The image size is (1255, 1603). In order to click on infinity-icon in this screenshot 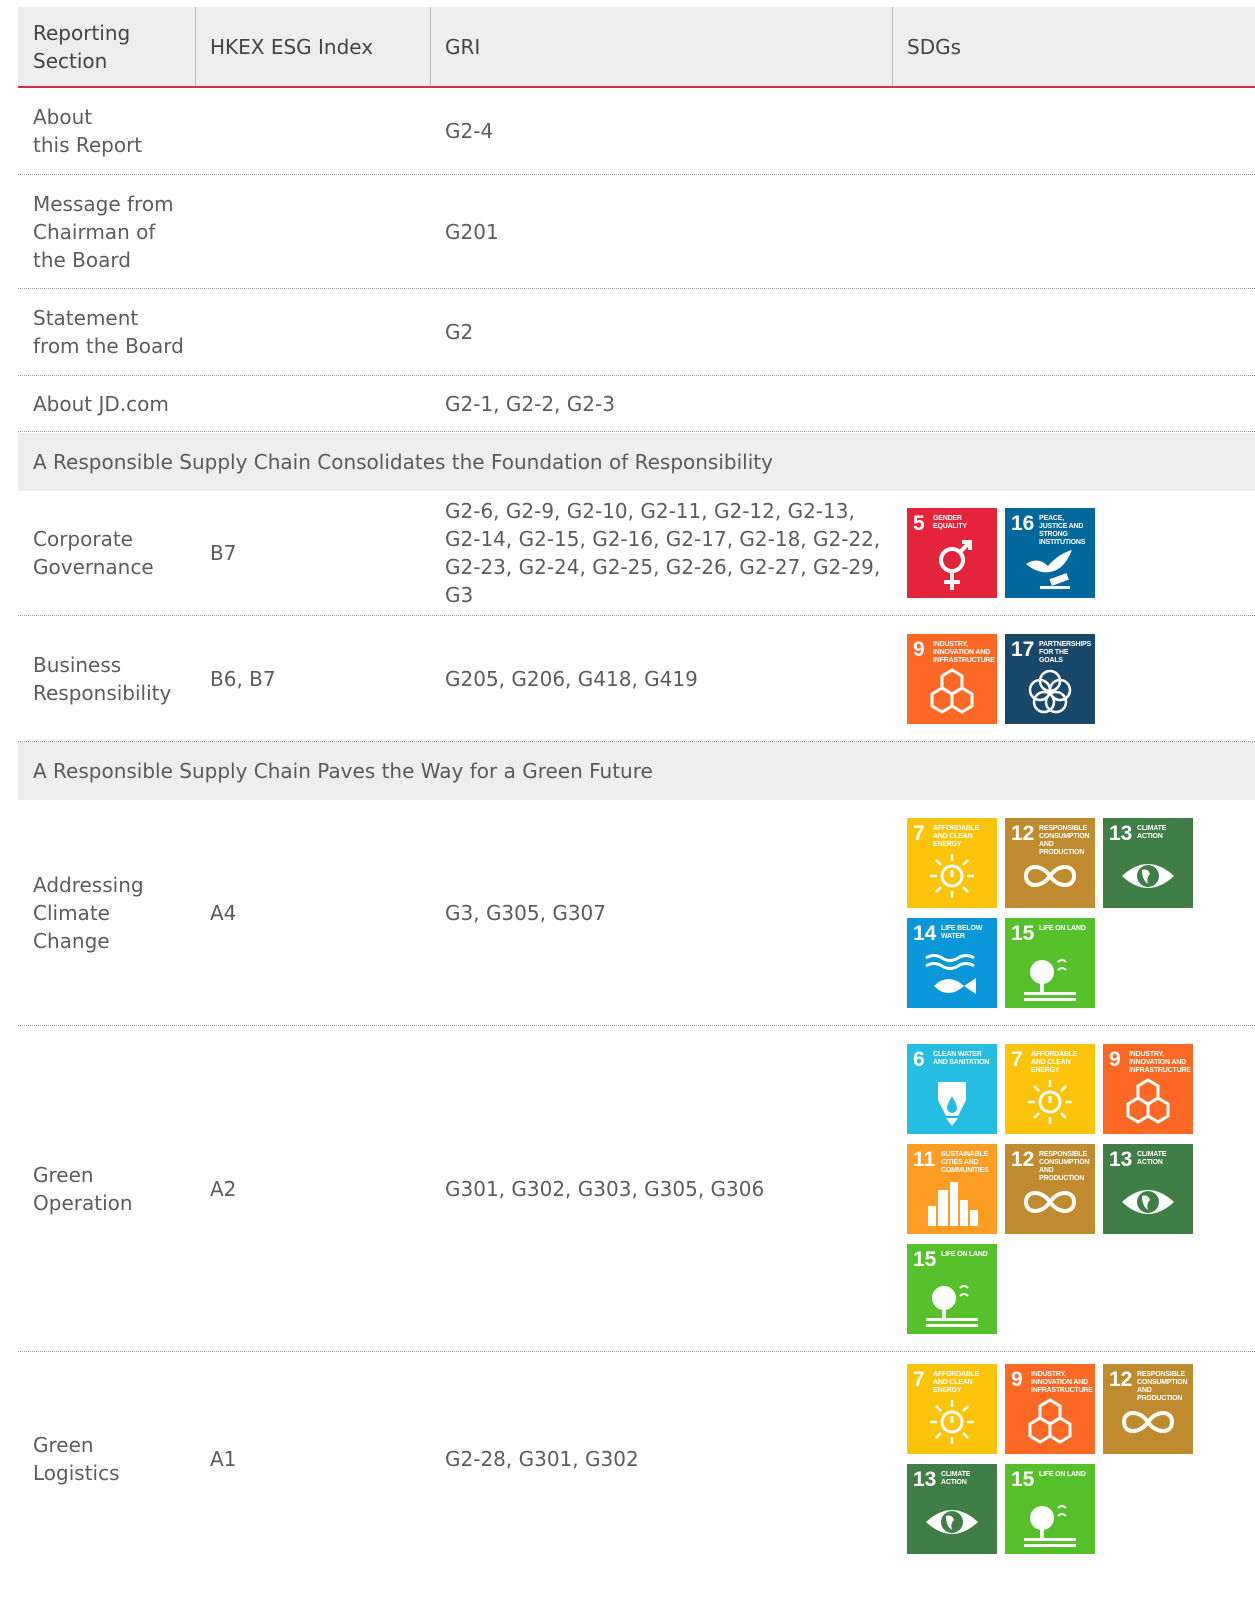, I will do `click(1050, 875)`.